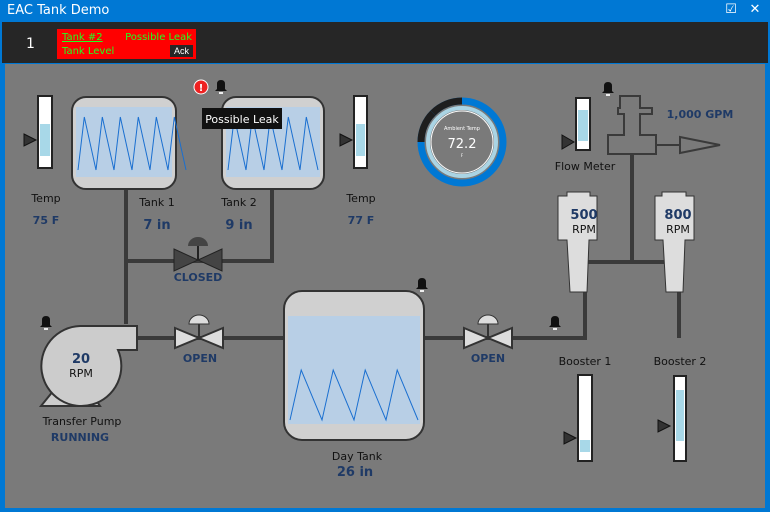 Image resolution: width=770 pixels, height=512 pixels. What do you see at coordinates (355, 472) in the screenshot?
I see `day-tank-value: 26 in` at bounding box center [355, 472].